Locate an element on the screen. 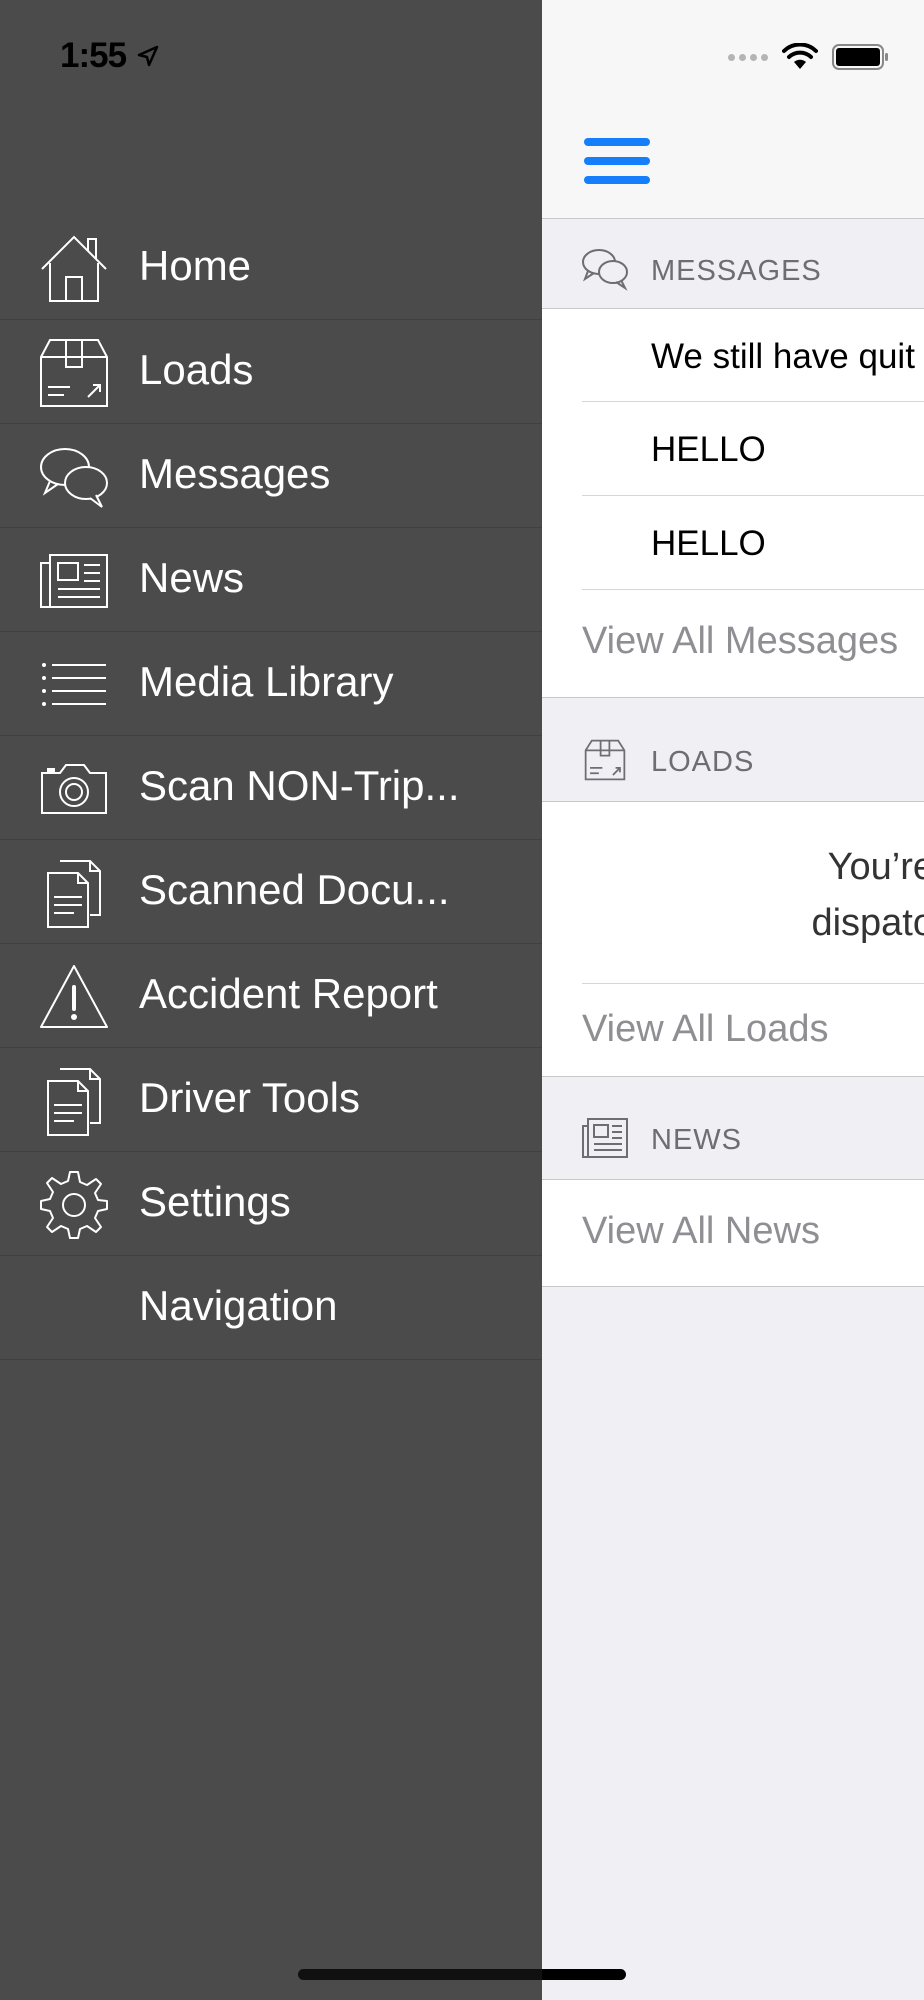 This screenshot has height=2000, width=924. loads-card: You’re dispato View All Loads is located at coordinates (733, 939).